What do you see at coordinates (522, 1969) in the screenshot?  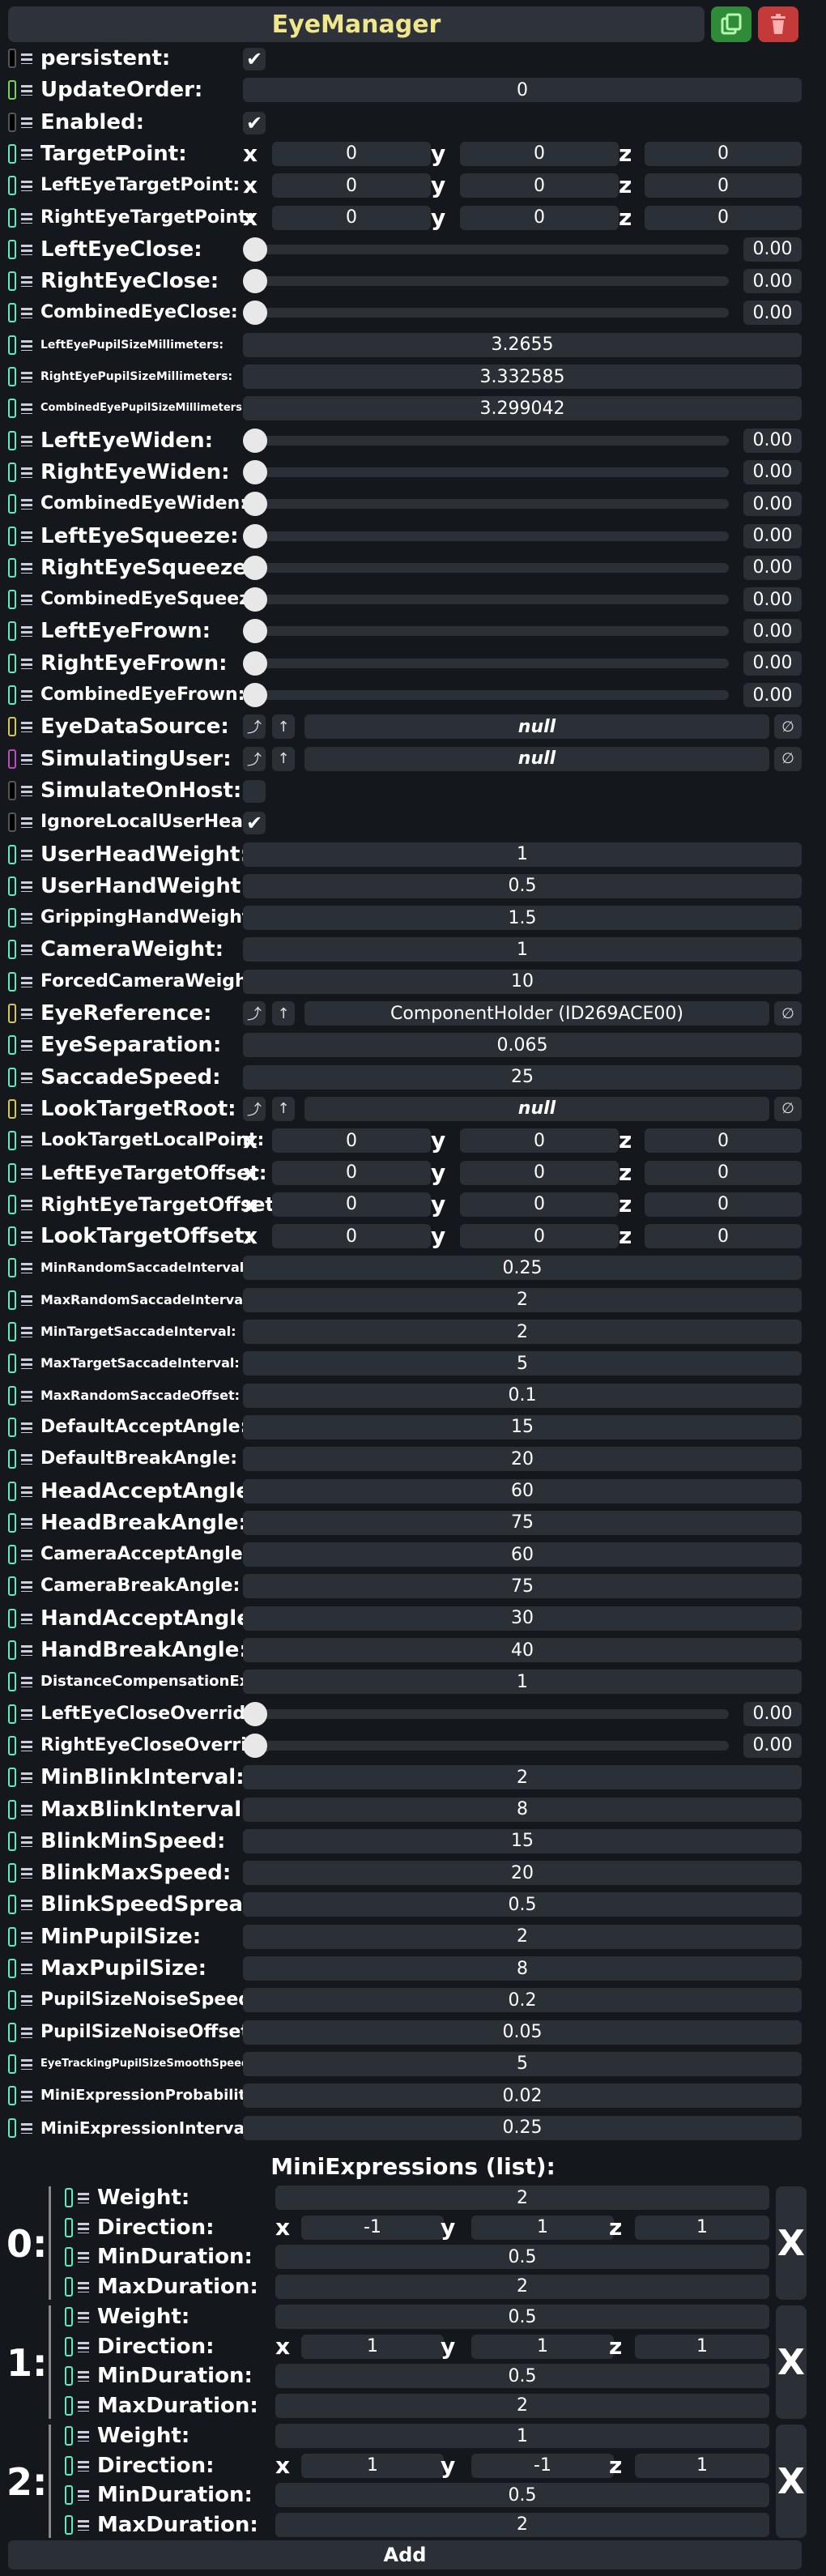 I see `value-field: 8` at bounding box center [522, 1969].